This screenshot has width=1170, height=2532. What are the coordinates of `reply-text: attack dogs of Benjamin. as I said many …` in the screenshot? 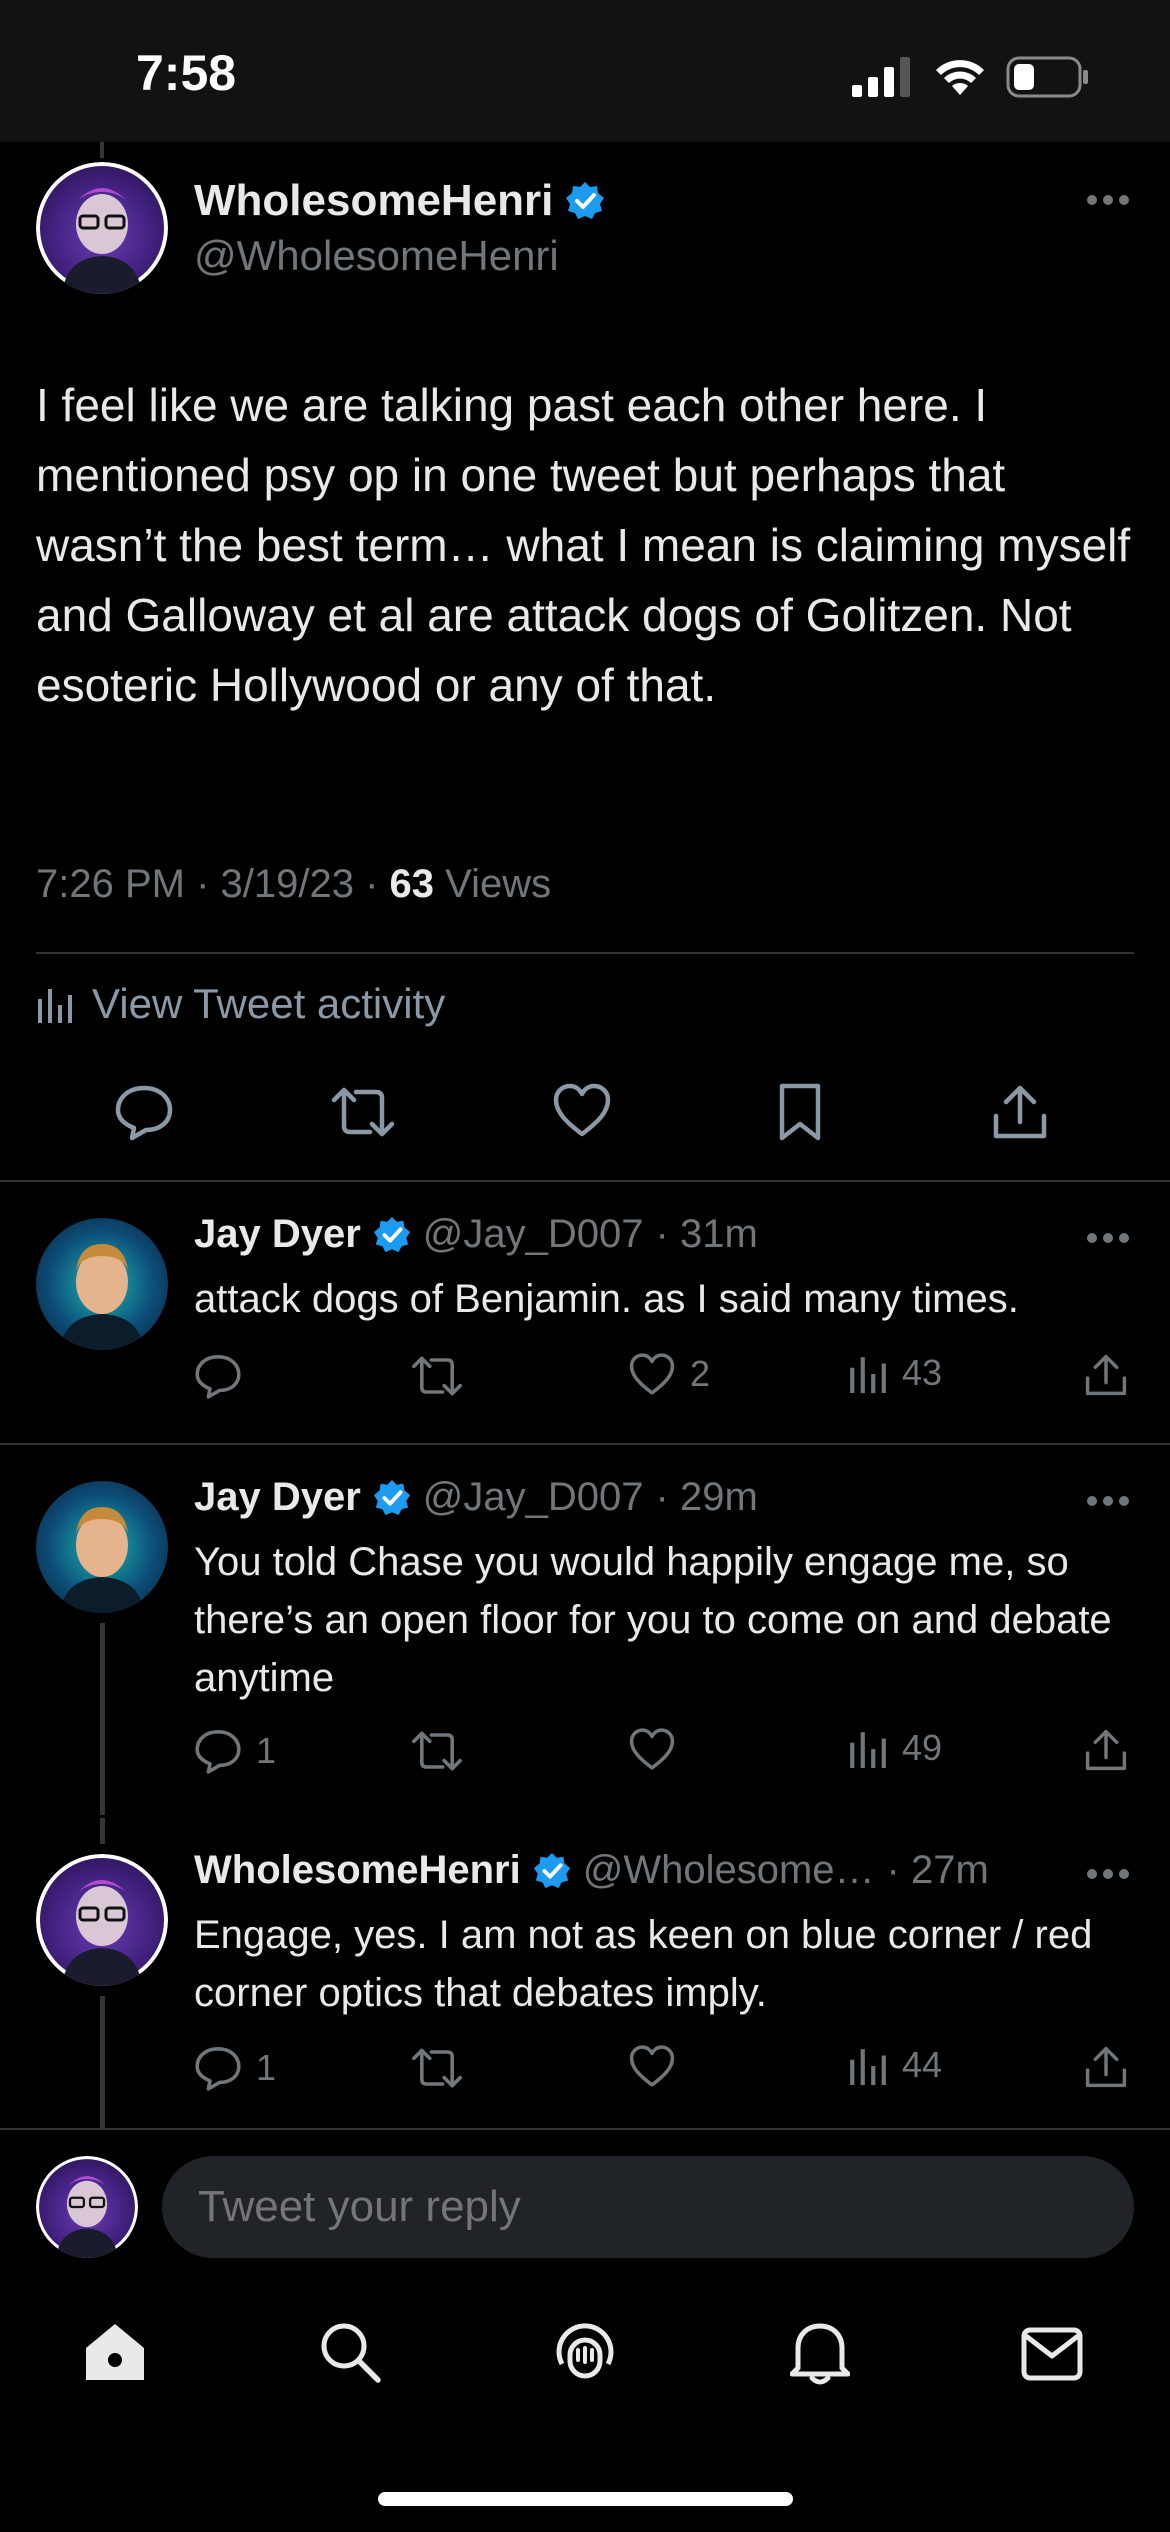 It's located at (606, 1299).